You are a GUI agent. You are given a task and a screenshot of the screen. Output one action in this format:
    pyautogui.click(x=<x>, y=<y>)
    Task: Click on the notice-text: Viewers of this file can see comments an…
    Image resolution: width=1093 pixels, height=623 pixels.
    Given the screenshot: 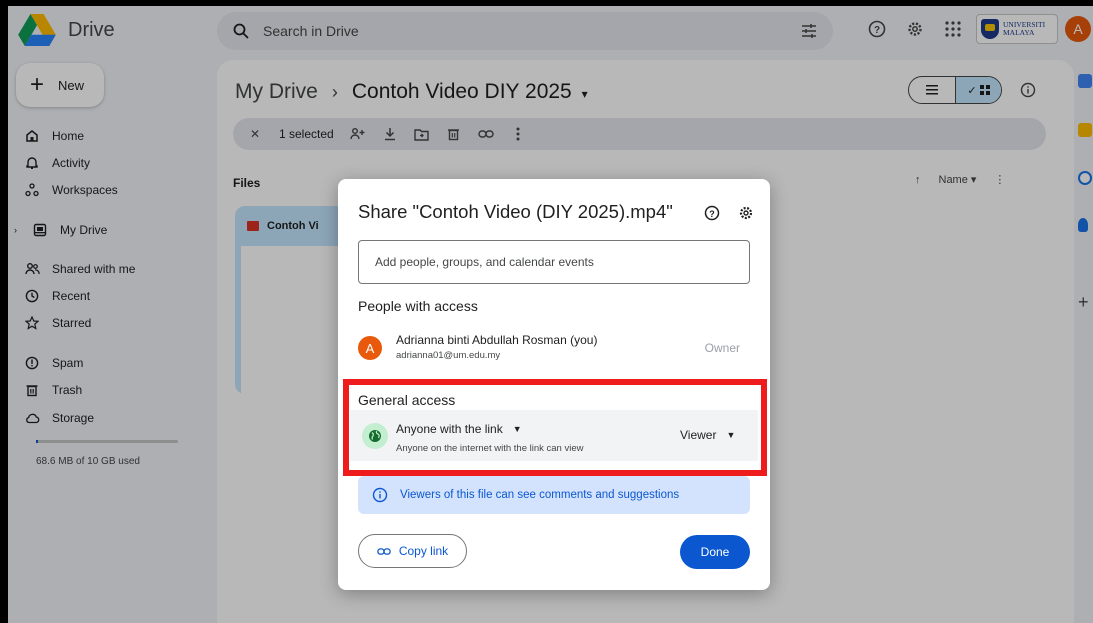 What is the action you would take?
    pyautogui.click(x=540, y=495)
    